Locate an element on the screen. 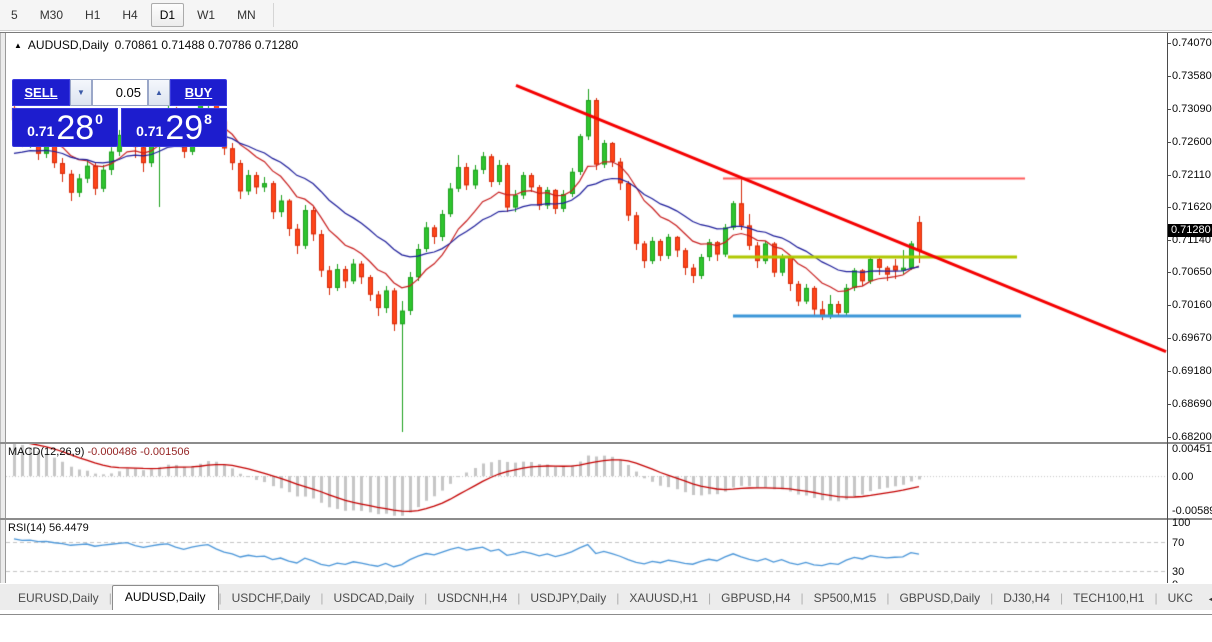  chart-tab-usdcnh-h4: USDCNH,H4 is located at coordinates (472, 598).